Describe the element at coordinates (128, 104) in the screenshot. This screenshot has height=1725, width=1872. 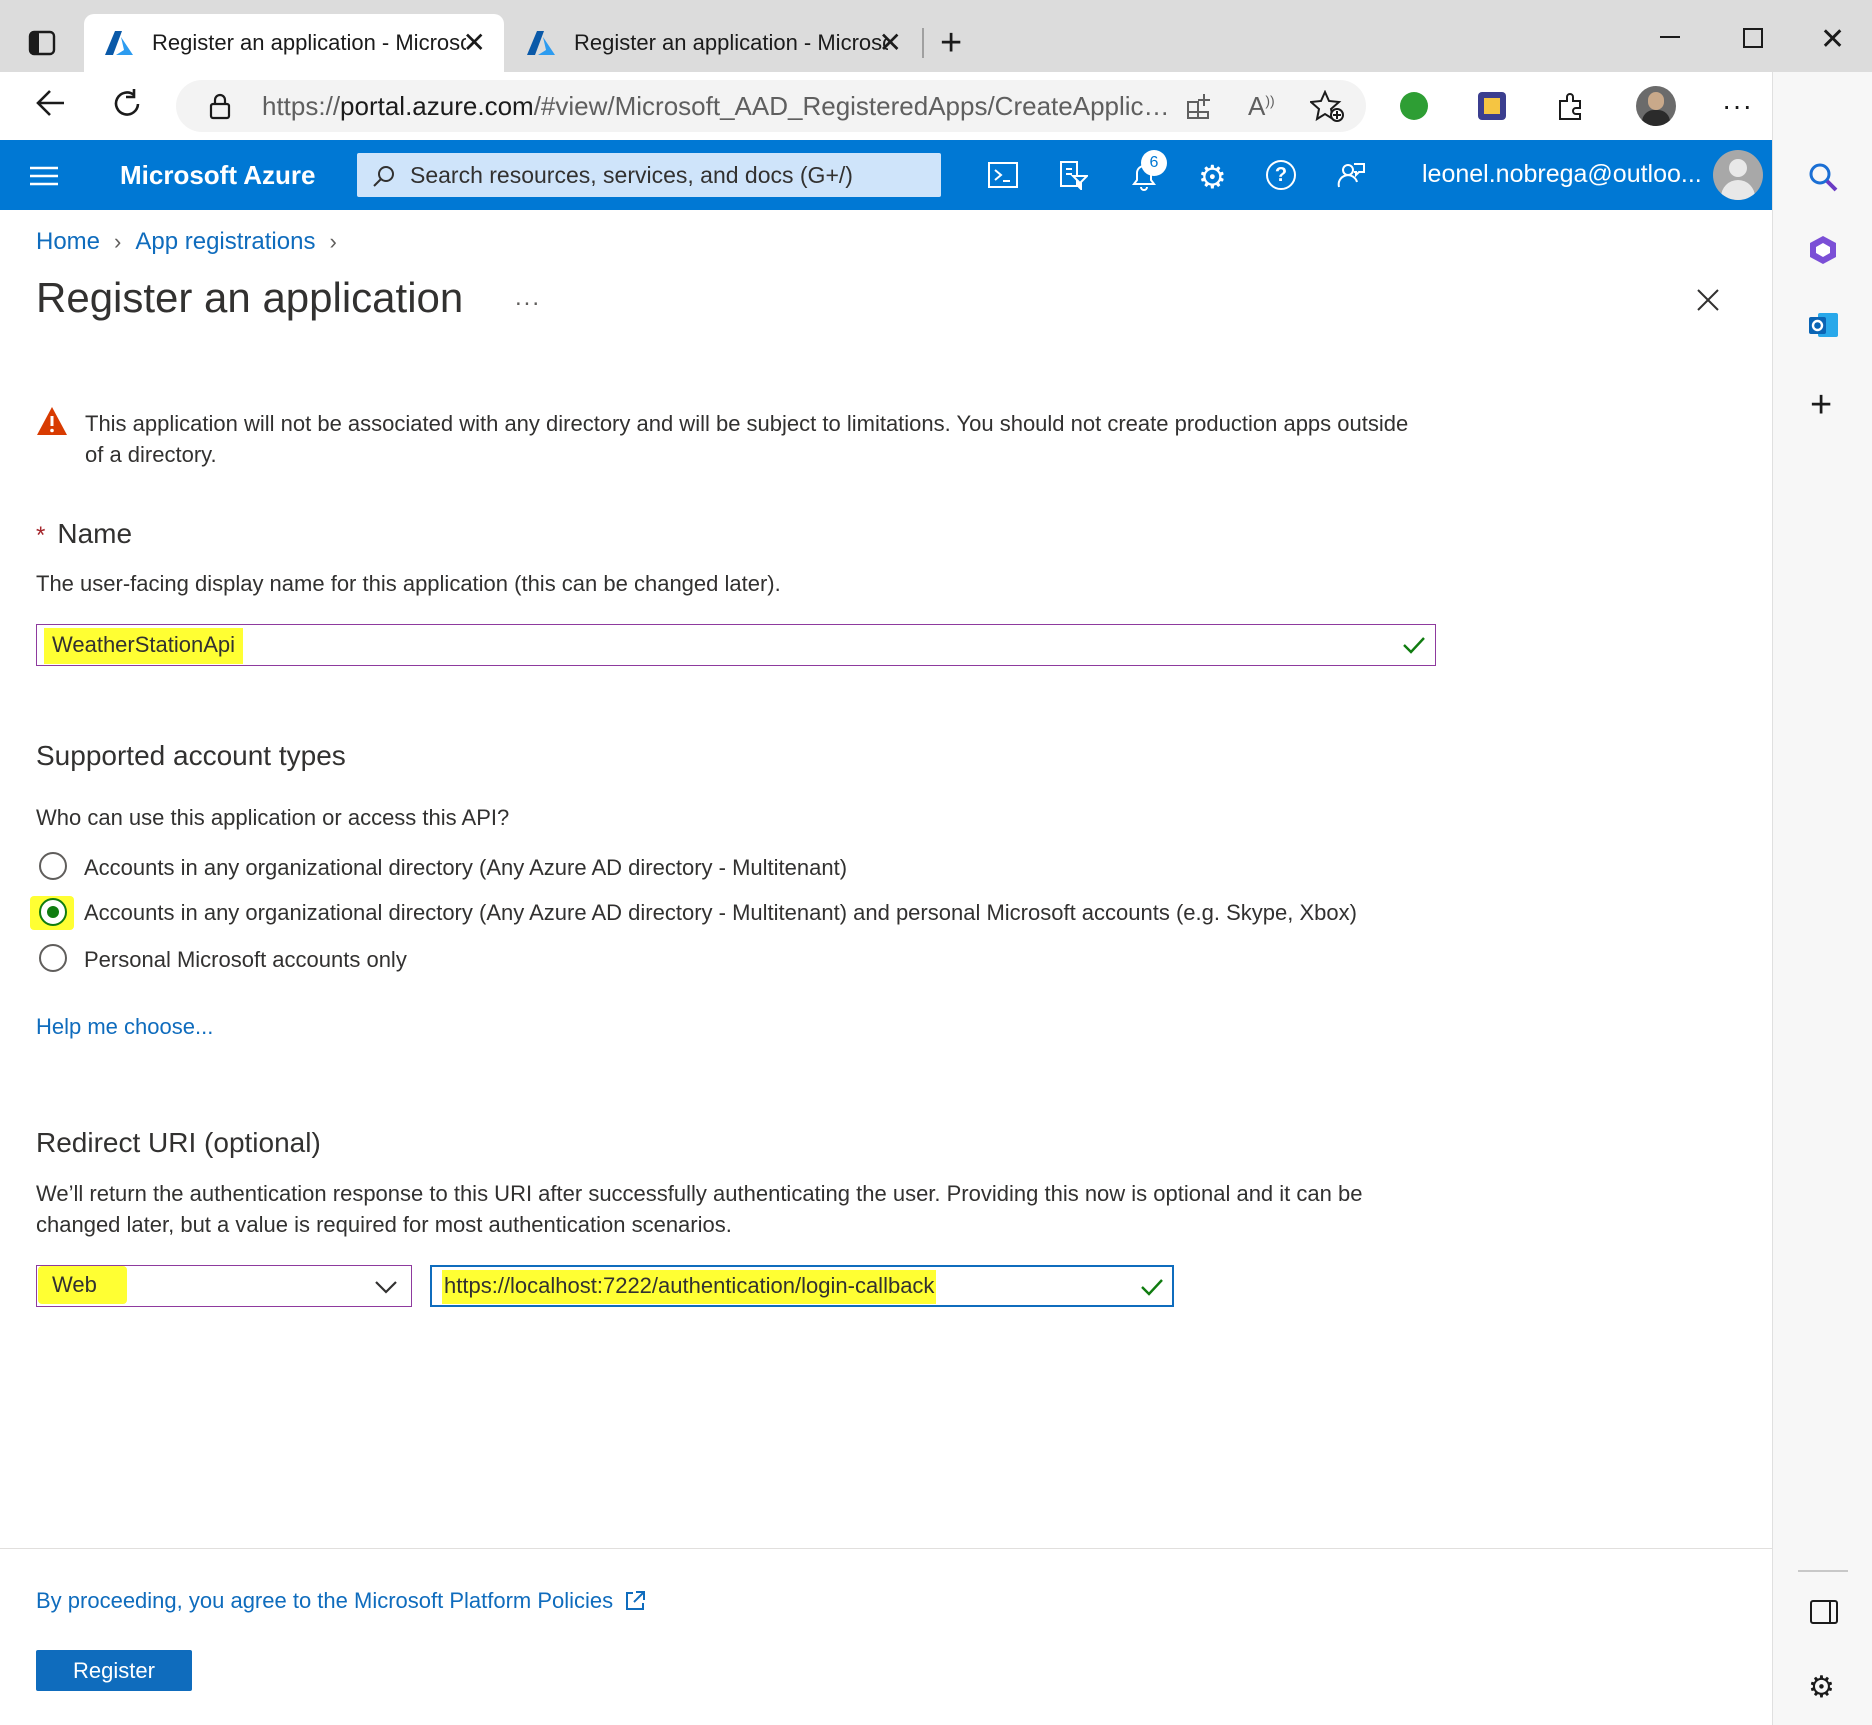
I see `refresh-icon` at that location.